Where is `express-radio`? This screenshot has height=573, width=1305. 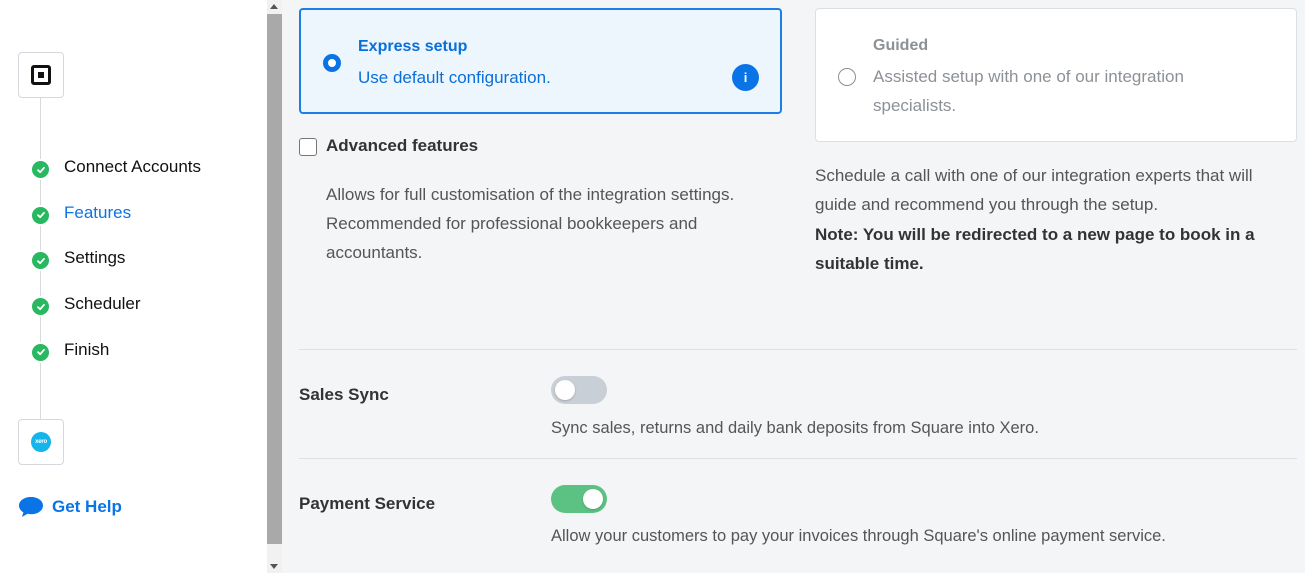 express-radio is located at coordinates (332, 63).